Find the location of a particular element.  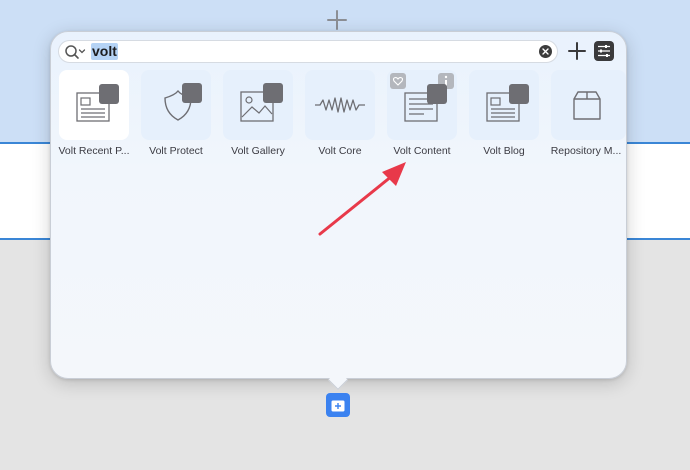

block-label: Volt Content is located at coordinates (422, 151).